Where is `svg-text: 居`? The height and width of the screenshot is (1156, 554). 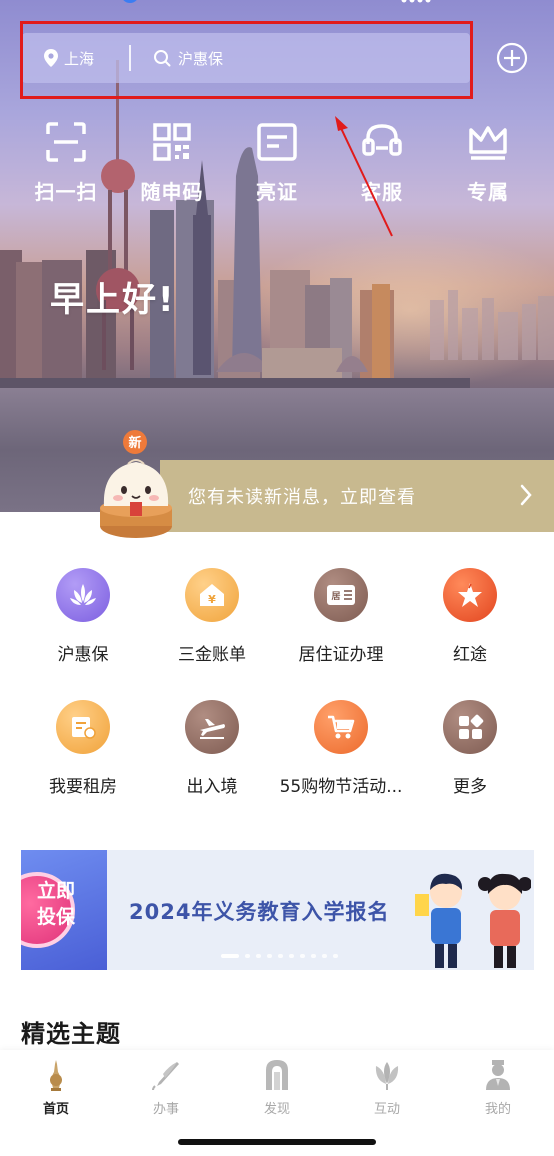 svg-text: 居 is located at coordinates (335, 596).